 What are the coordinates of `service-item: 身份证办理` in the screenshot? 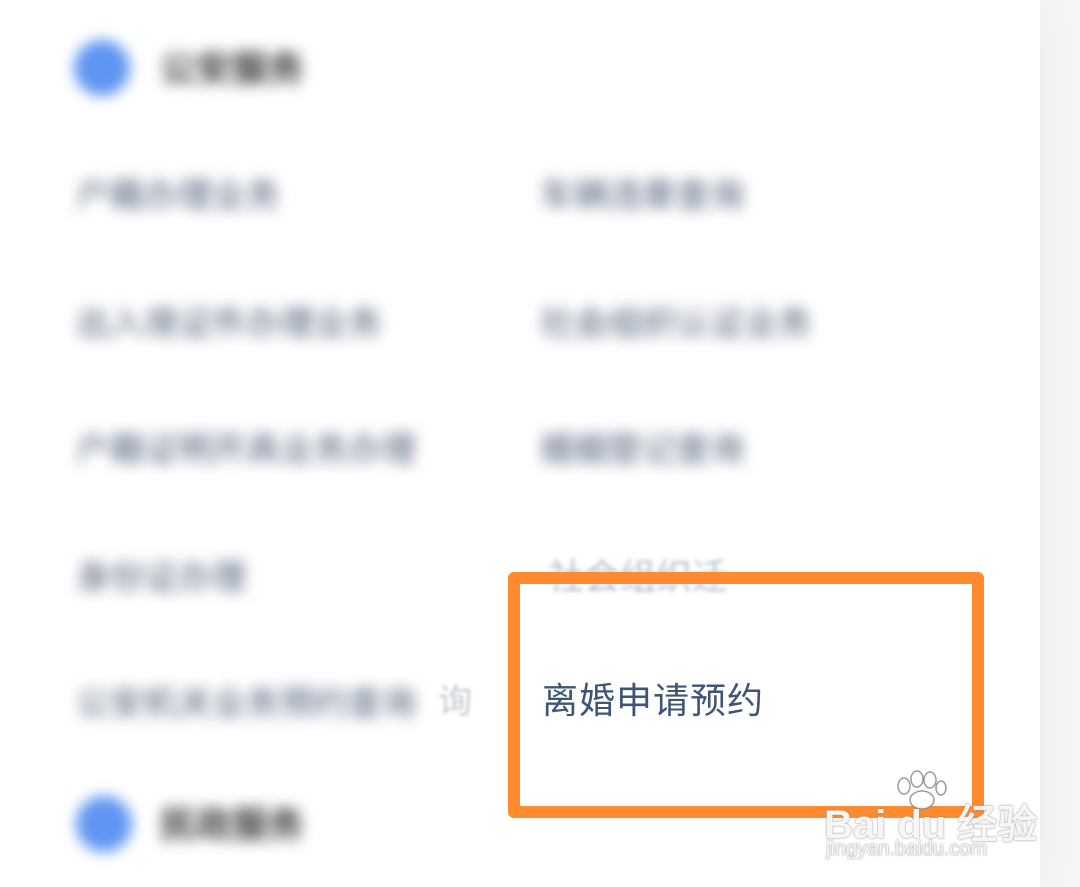 It's located at (161, 574).